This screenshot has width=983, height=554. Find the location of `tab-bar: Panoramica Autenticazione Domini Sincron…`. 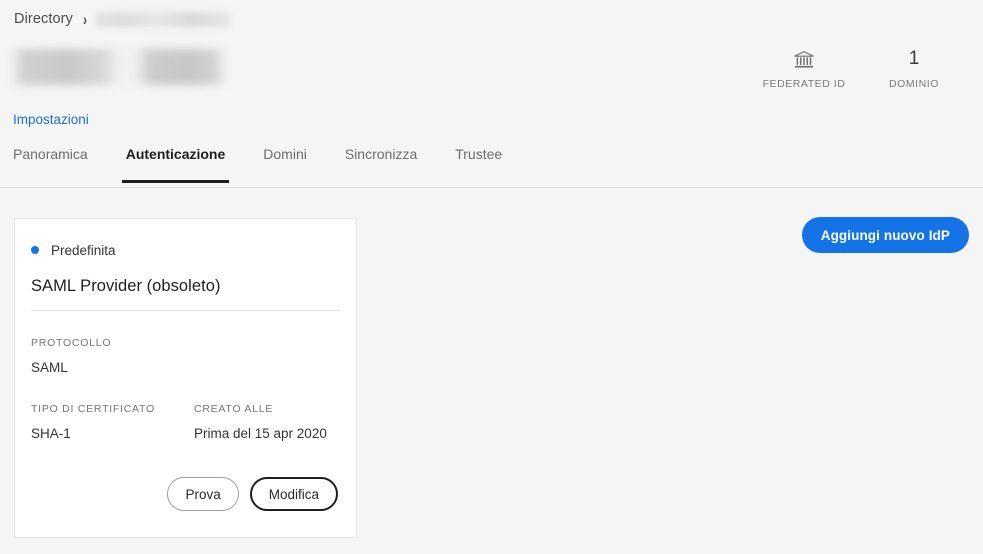

tab-bar: Panoramica Autenticazione Domini Sincron… is located at coordinates (491, 164).